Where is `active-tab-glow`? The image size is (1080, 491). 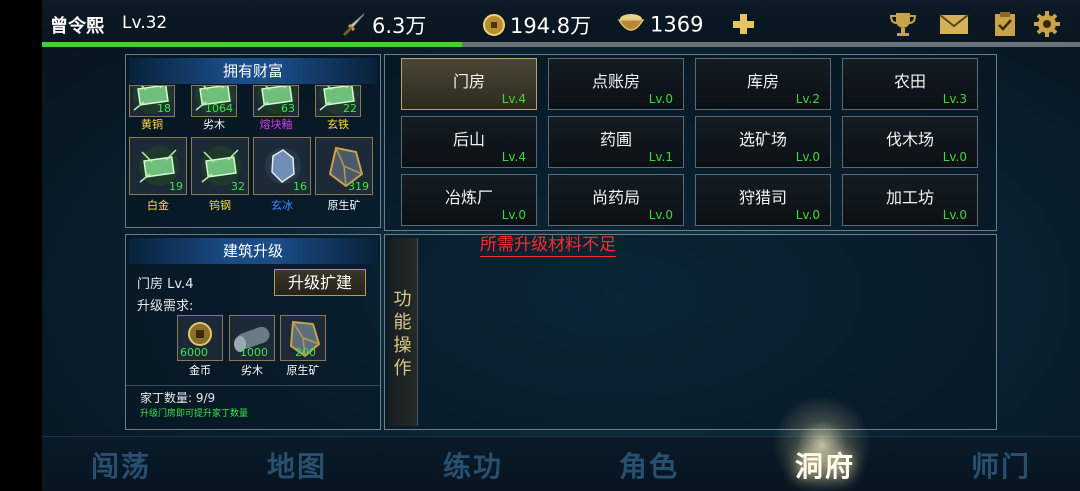 active-tab-glow is located at coordinates (822, 443).